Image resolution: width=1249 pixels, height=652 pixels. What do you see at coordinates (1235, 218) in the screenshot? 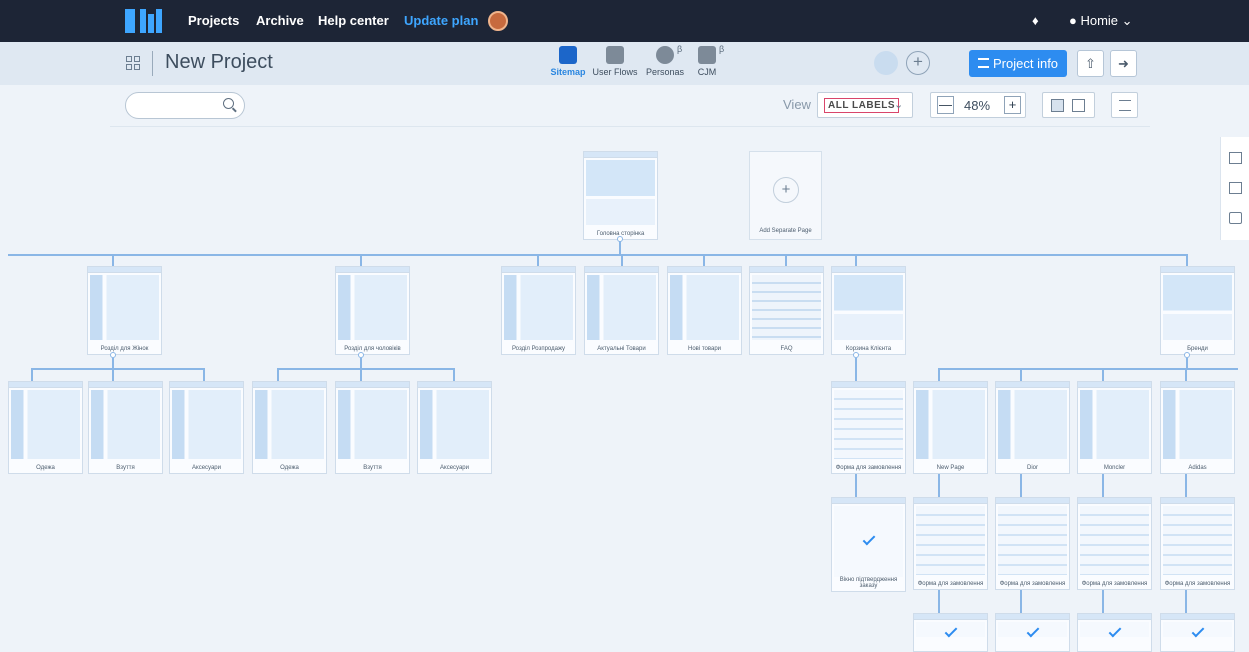
I see `announcements-icon` at bounding box center [1235, 218].